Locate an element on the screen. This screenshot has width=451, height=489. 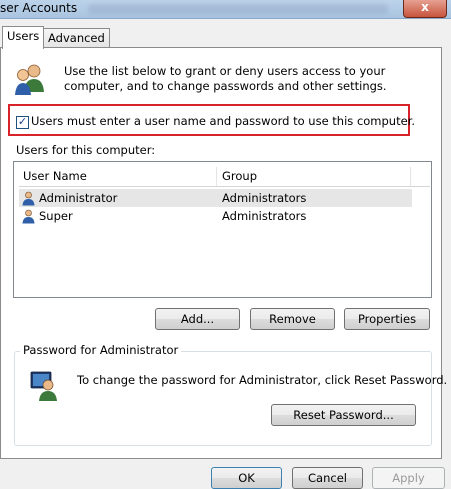
tab-users-label: Users is located at coordinates (23, 36).